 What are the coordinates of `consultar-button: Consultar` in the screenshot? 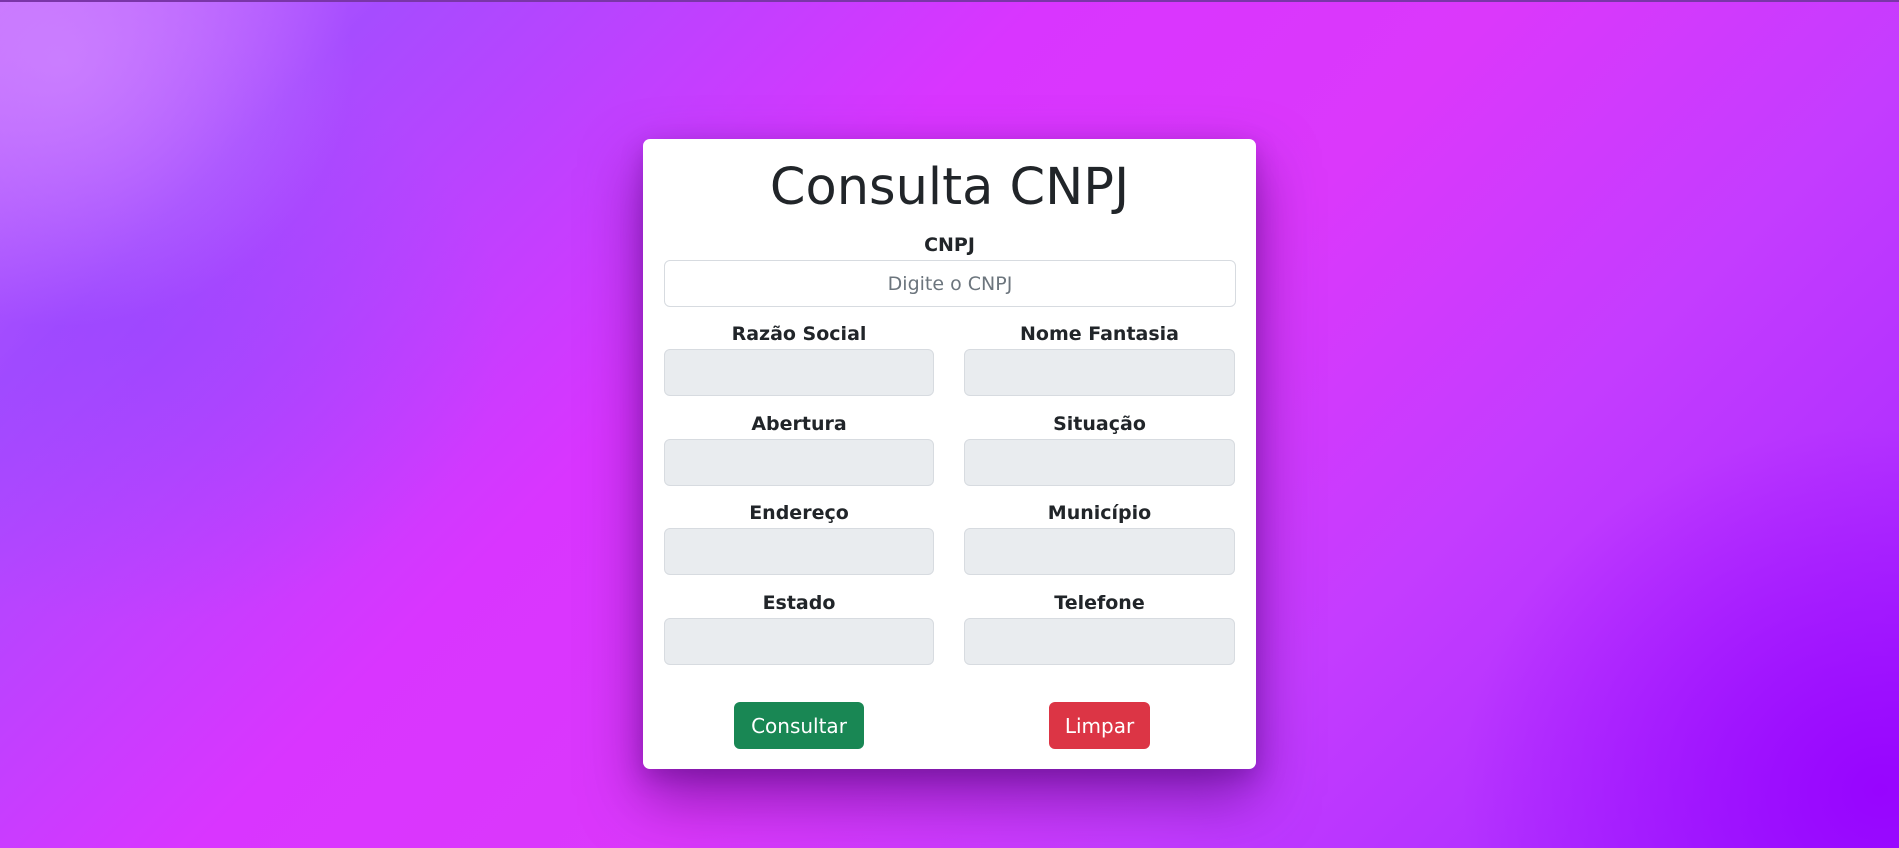 It's located at (799, 725).